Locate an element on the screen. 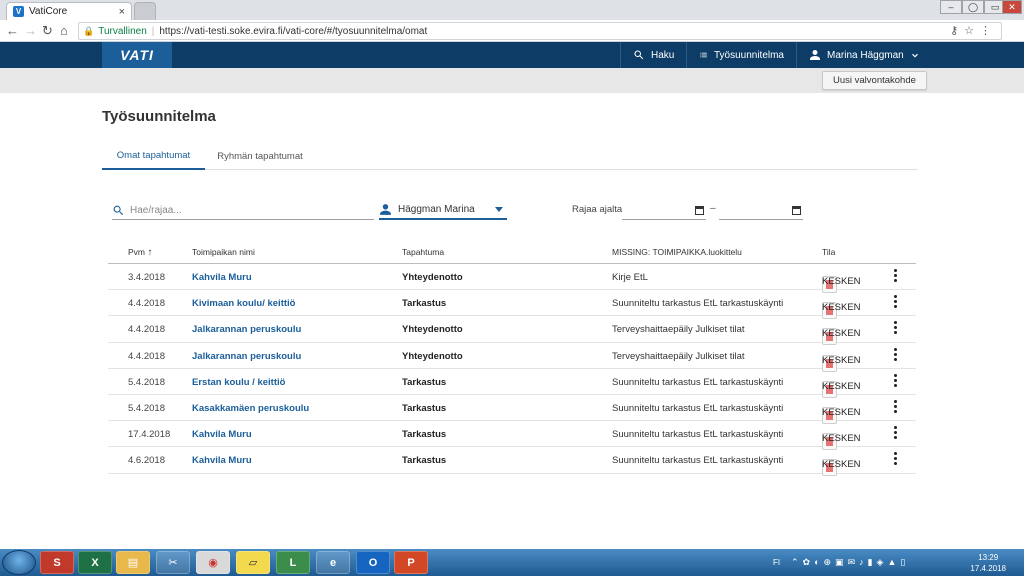  internet-explorer-icon: e is located at coordinates (333, 562).